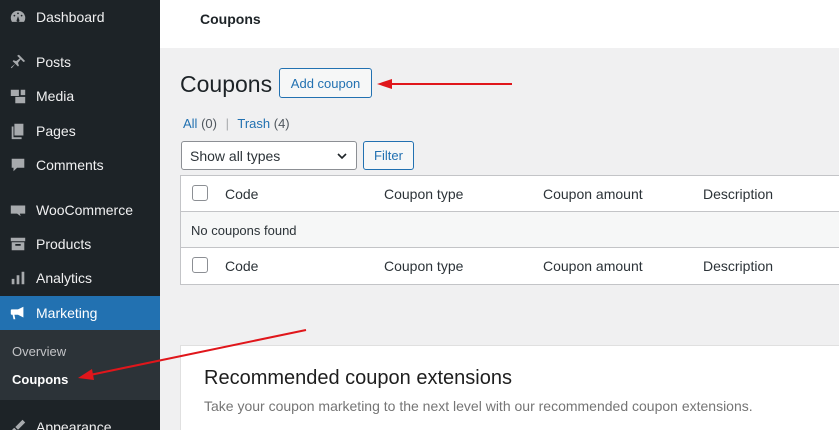 The height and width of the screenshot is (430, 839). I want to click on sidebar-item-label: Posts, so click(54, 62).